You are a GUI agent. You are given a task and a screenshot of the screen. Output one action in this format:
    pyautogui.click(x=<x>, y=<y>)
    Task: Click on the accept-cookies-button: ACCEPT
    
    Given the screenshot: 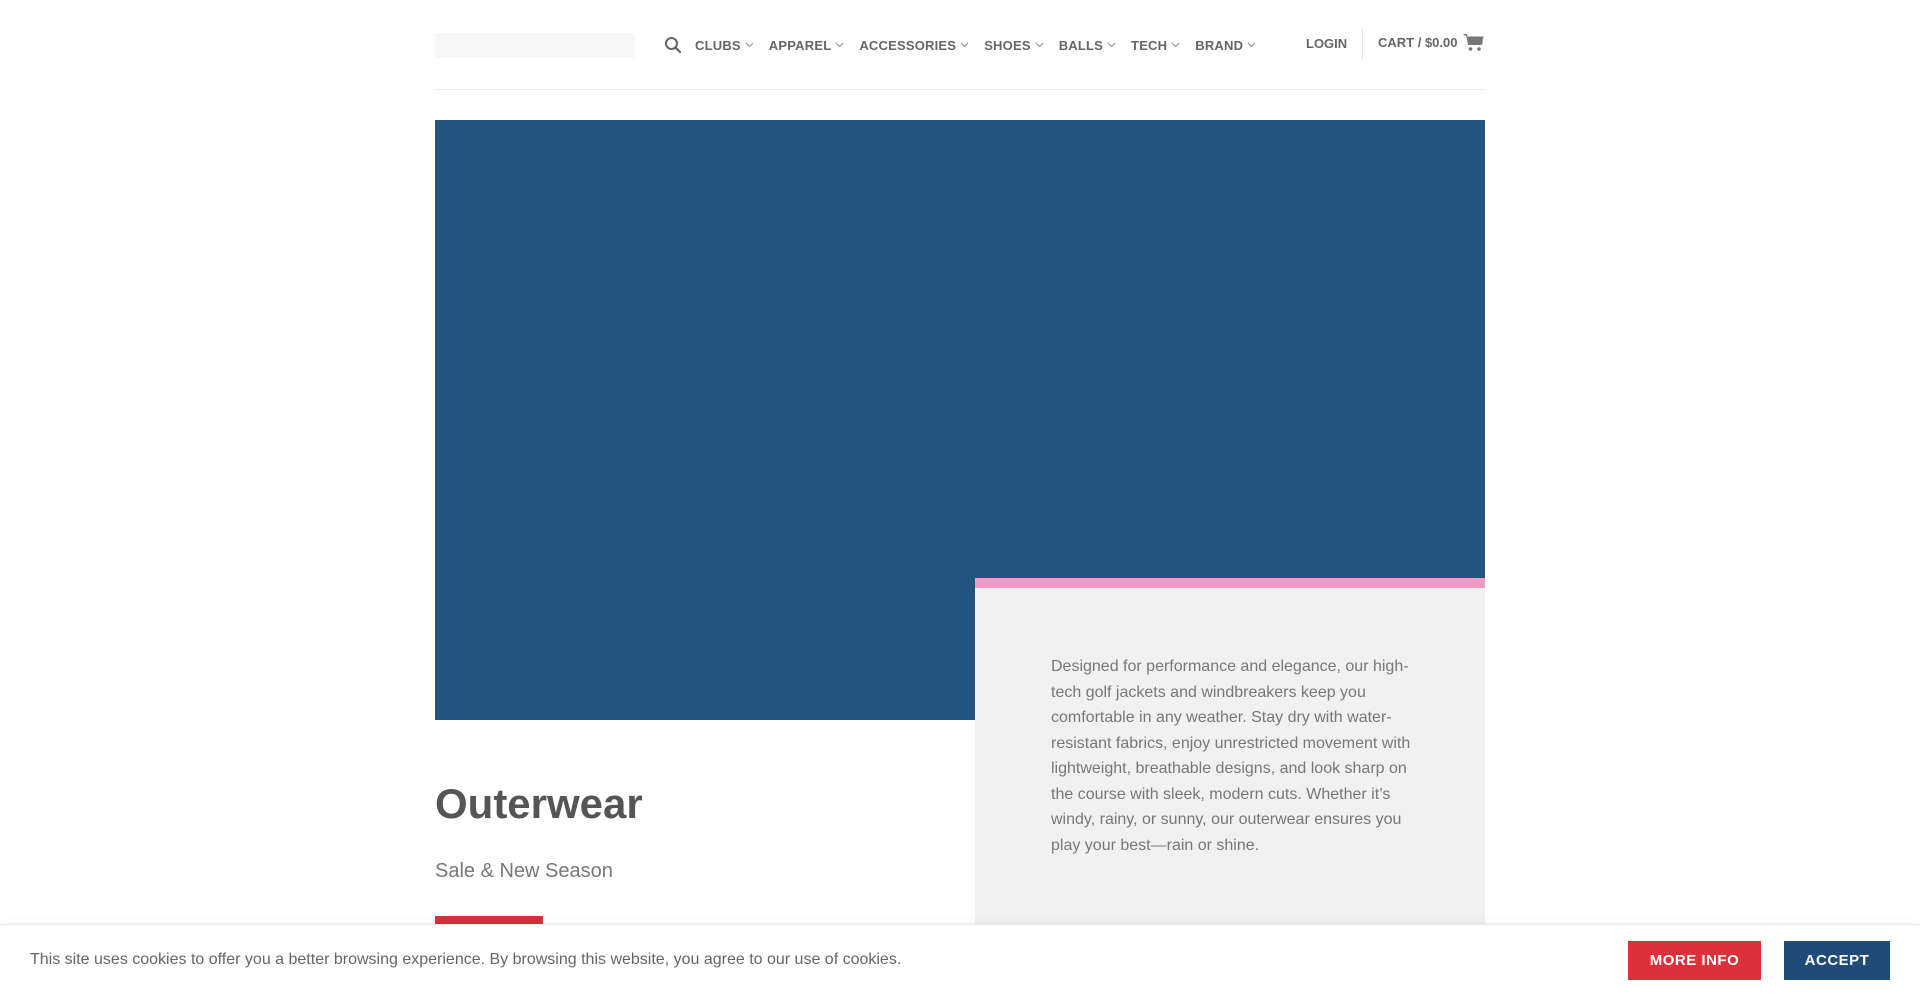 What is the action you would take?
    pyautogui.click(x=1837, y=960)
    